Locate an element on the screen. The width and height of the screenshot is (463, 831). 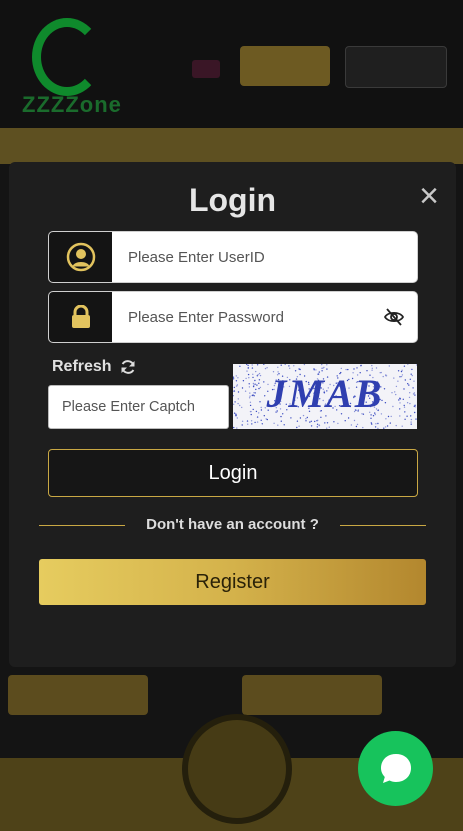
header-login-button is located at coordinates (285, 66).